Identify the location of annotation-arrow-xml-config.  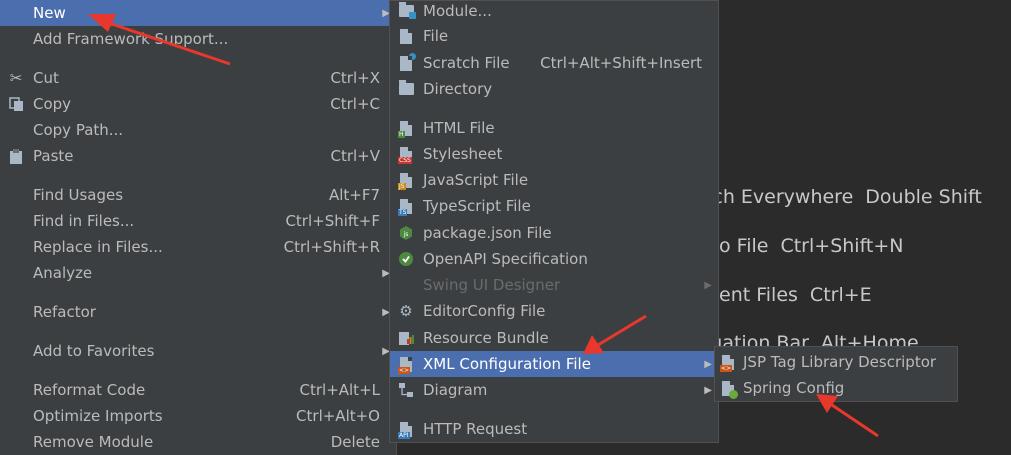
(615, 334).